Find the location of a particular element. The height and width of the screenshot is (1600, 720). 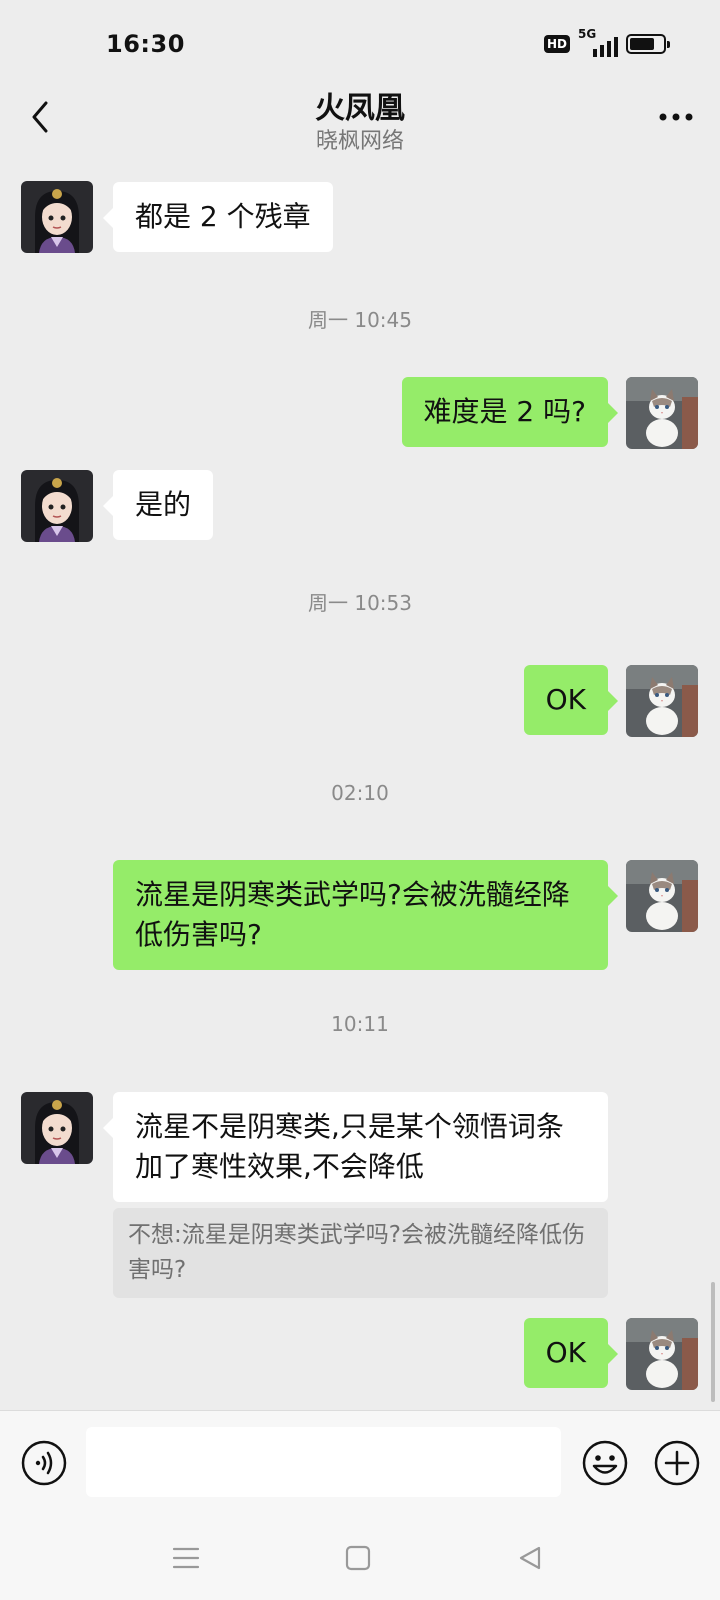

hd-badge: HD is located at coordinates (556, 44).